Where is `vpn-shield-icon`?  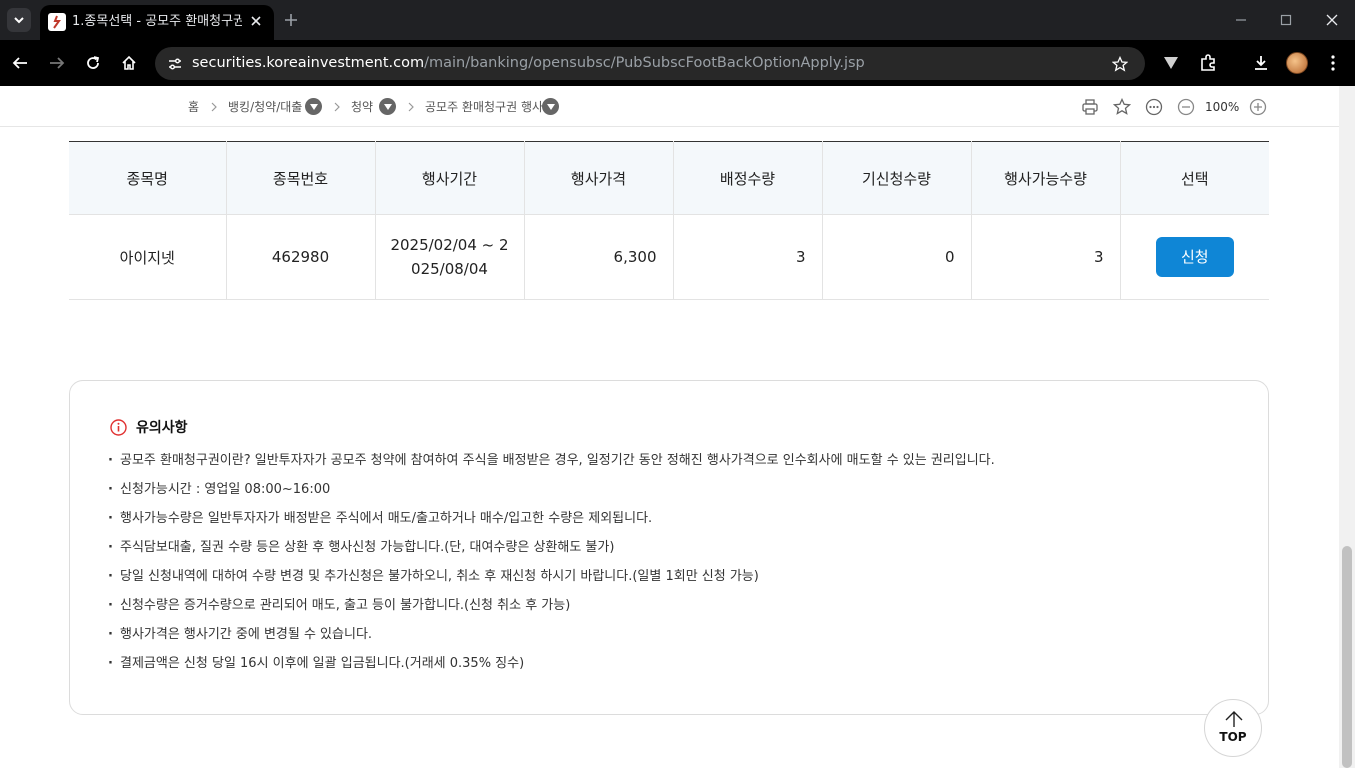 vpn-shield-icon is located at coordinates (1171, 63).